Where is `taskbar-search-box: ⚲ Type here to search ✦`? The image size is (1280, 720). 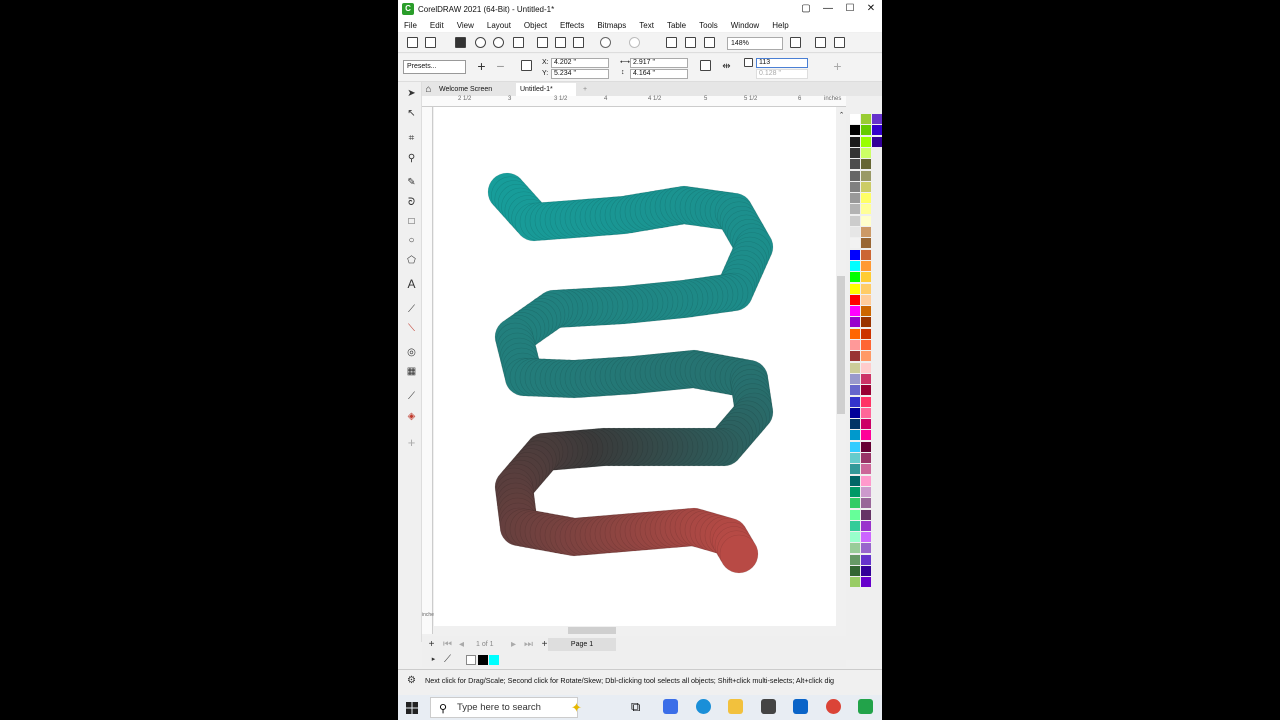
taskbar-search-box: ⚲ Type here to search ✦ is located at coordinates (506, 707).